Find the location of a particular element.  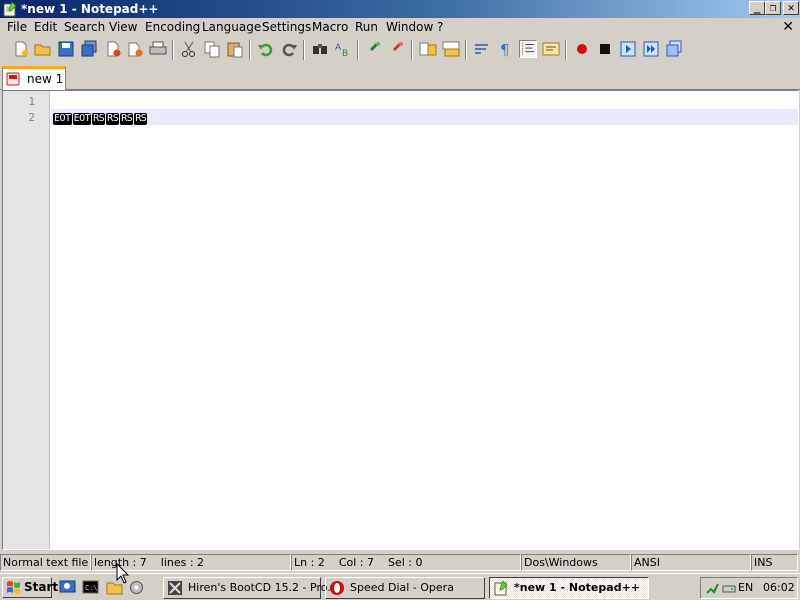

playback-macro-icon is located at coordinates (628, 49).